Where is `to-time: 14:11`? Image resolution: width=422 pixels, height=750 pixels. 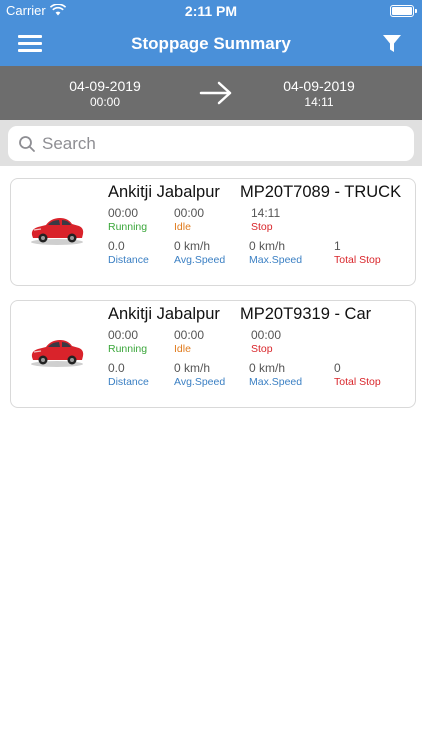
to-time: 14:11 is located at coordinates (319, 102).